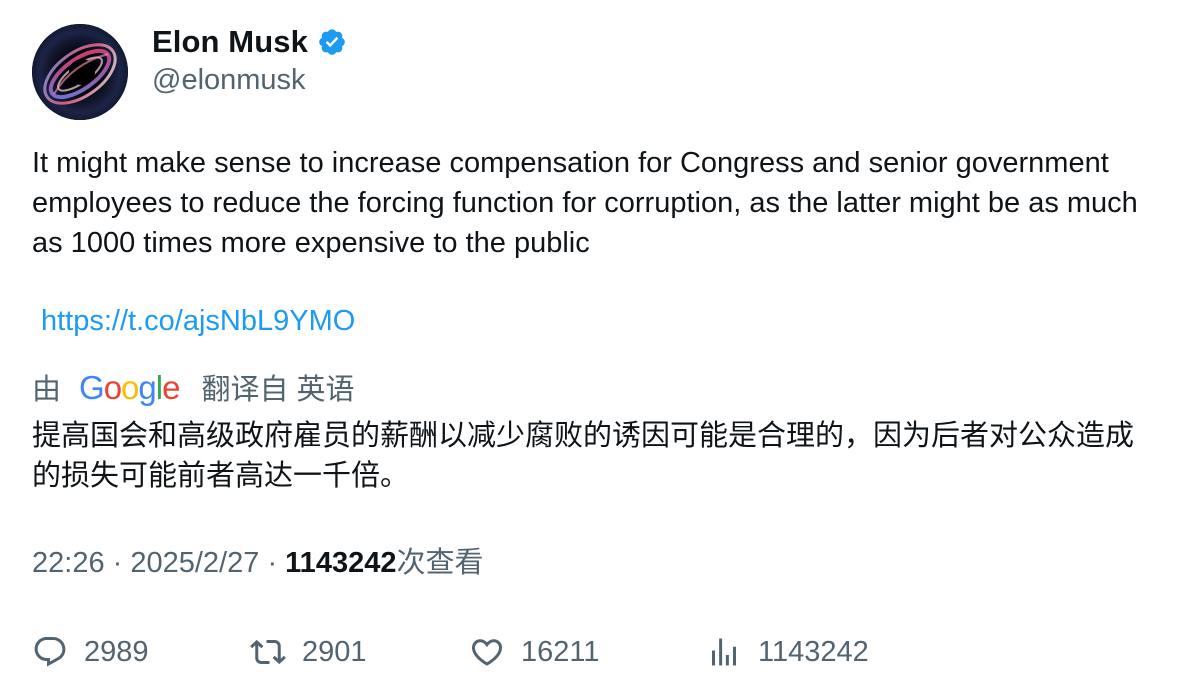  Describe the element at coordinates (116, 651) in the screenshot. I see `reply-count: 2989` at that location.